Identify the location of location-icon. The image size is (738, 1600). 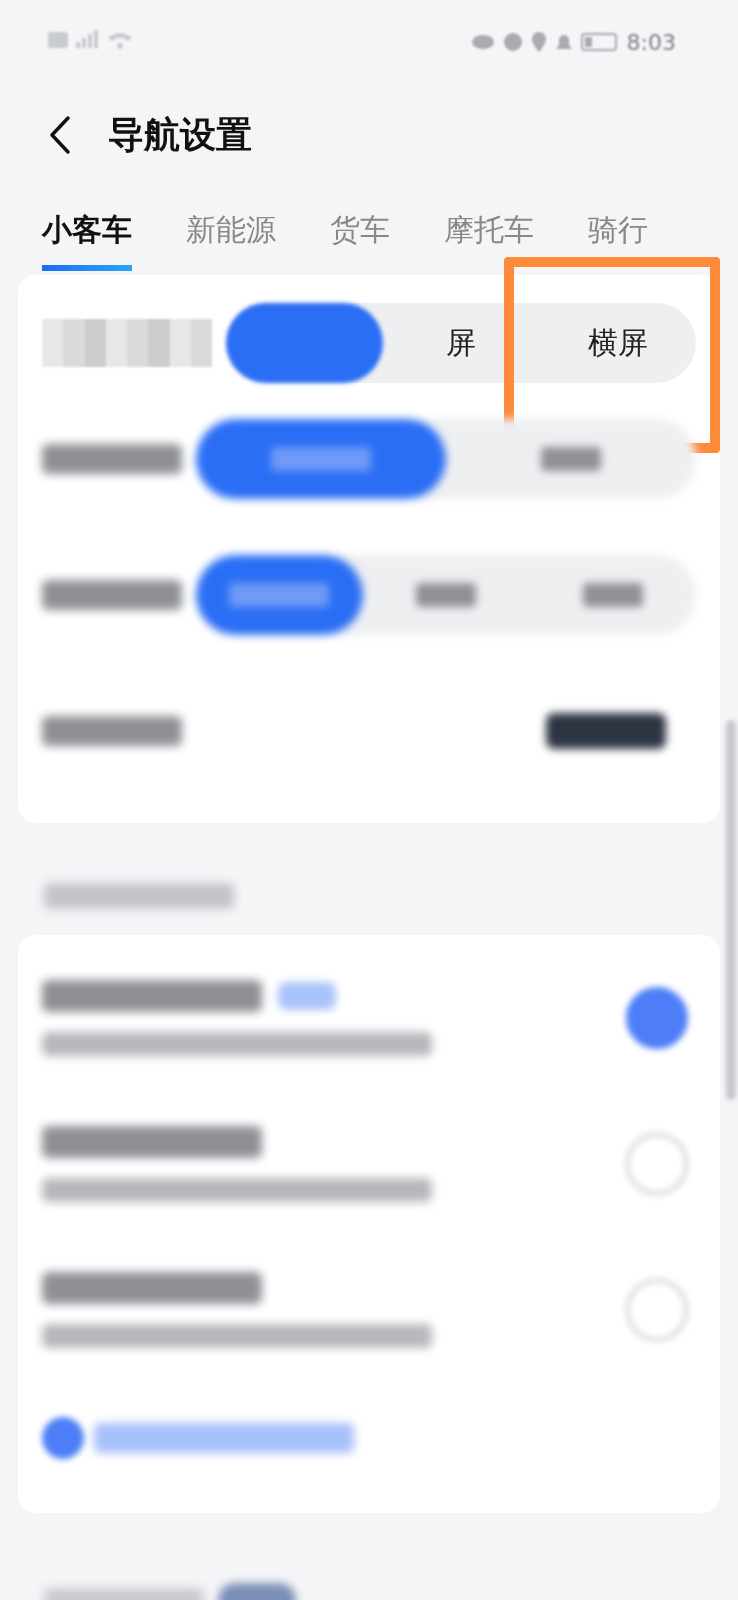
(538, 42).